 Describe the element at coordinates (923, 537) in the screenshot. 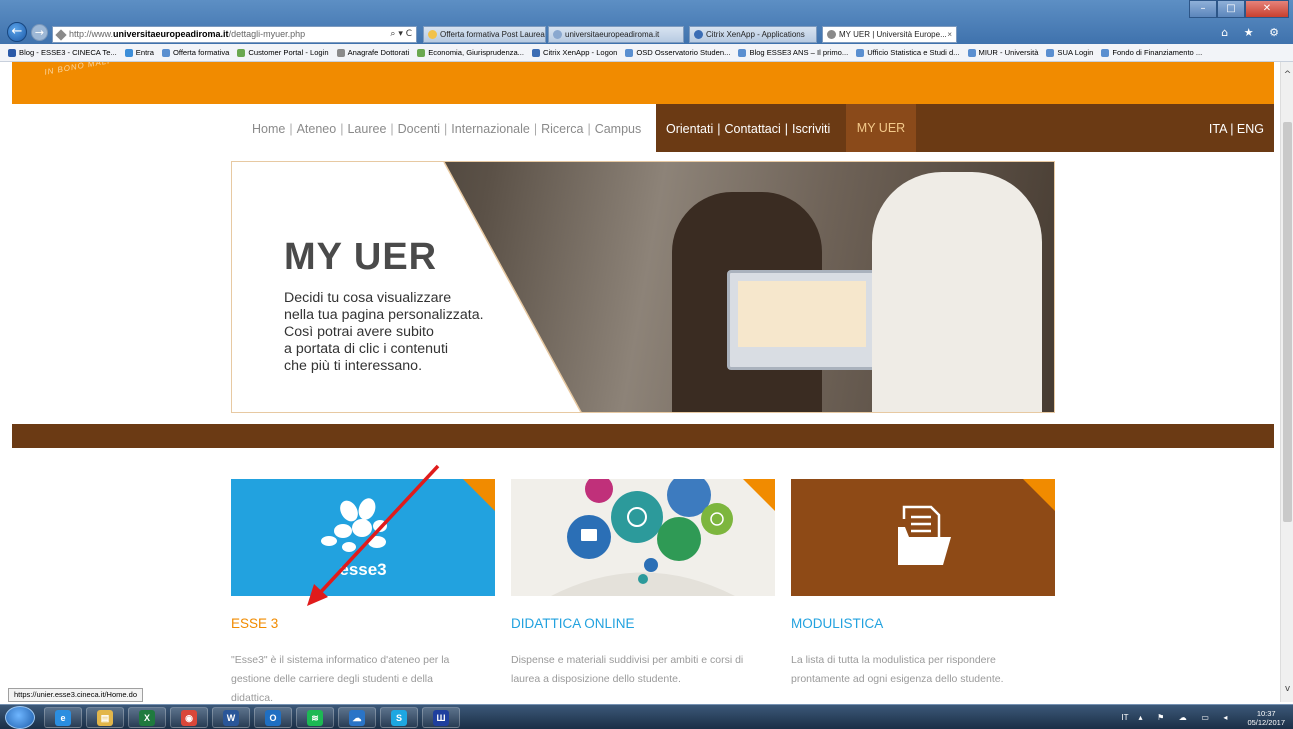

I see `modulistica-image` at that location.